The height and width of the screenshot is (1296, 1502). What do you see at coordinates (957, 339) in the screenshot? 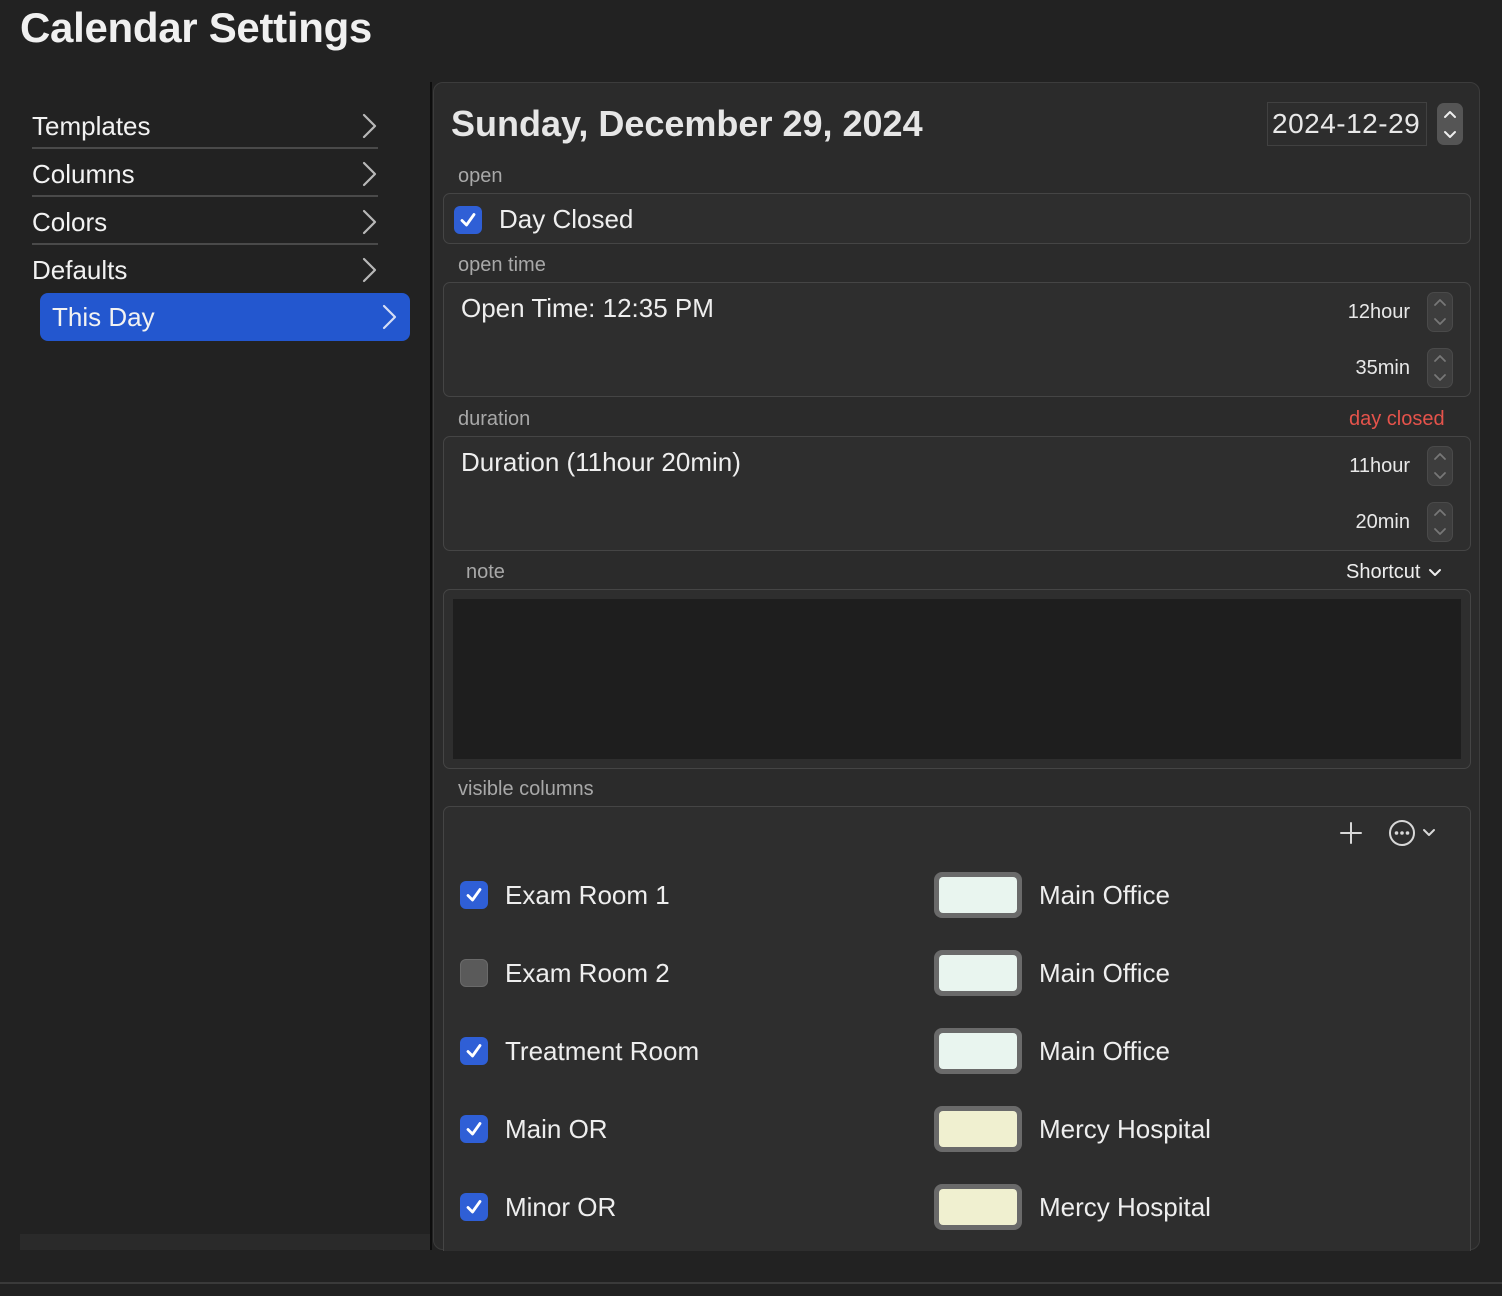
I see `open-time-box: Open Time: 12:35 PM 12hour 35min` at bounding box center [957, 339].